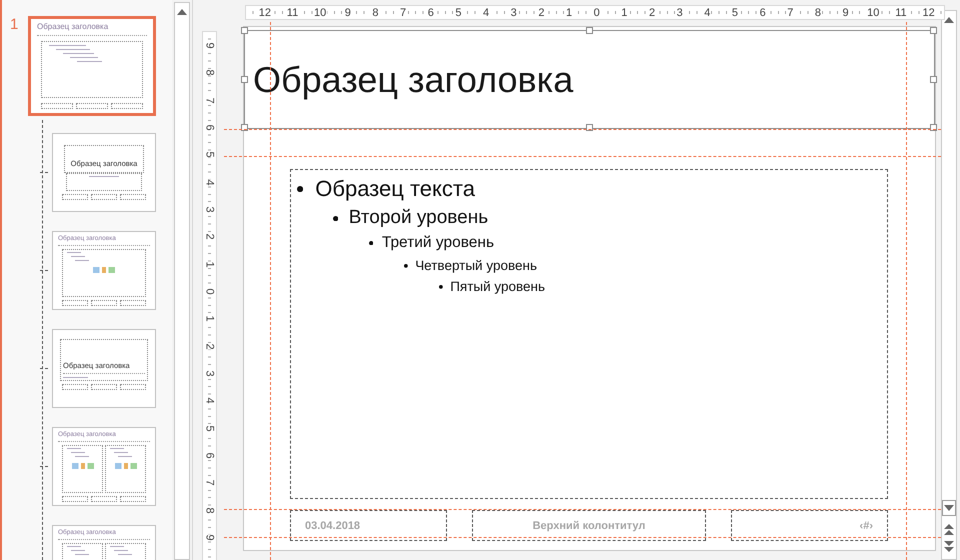 The width and height of the screenshot is (960, 560). Describe the element at coordinates (809, 525) in the screenshot. I see `slide-number-placeholder: ‹#›` at that location.